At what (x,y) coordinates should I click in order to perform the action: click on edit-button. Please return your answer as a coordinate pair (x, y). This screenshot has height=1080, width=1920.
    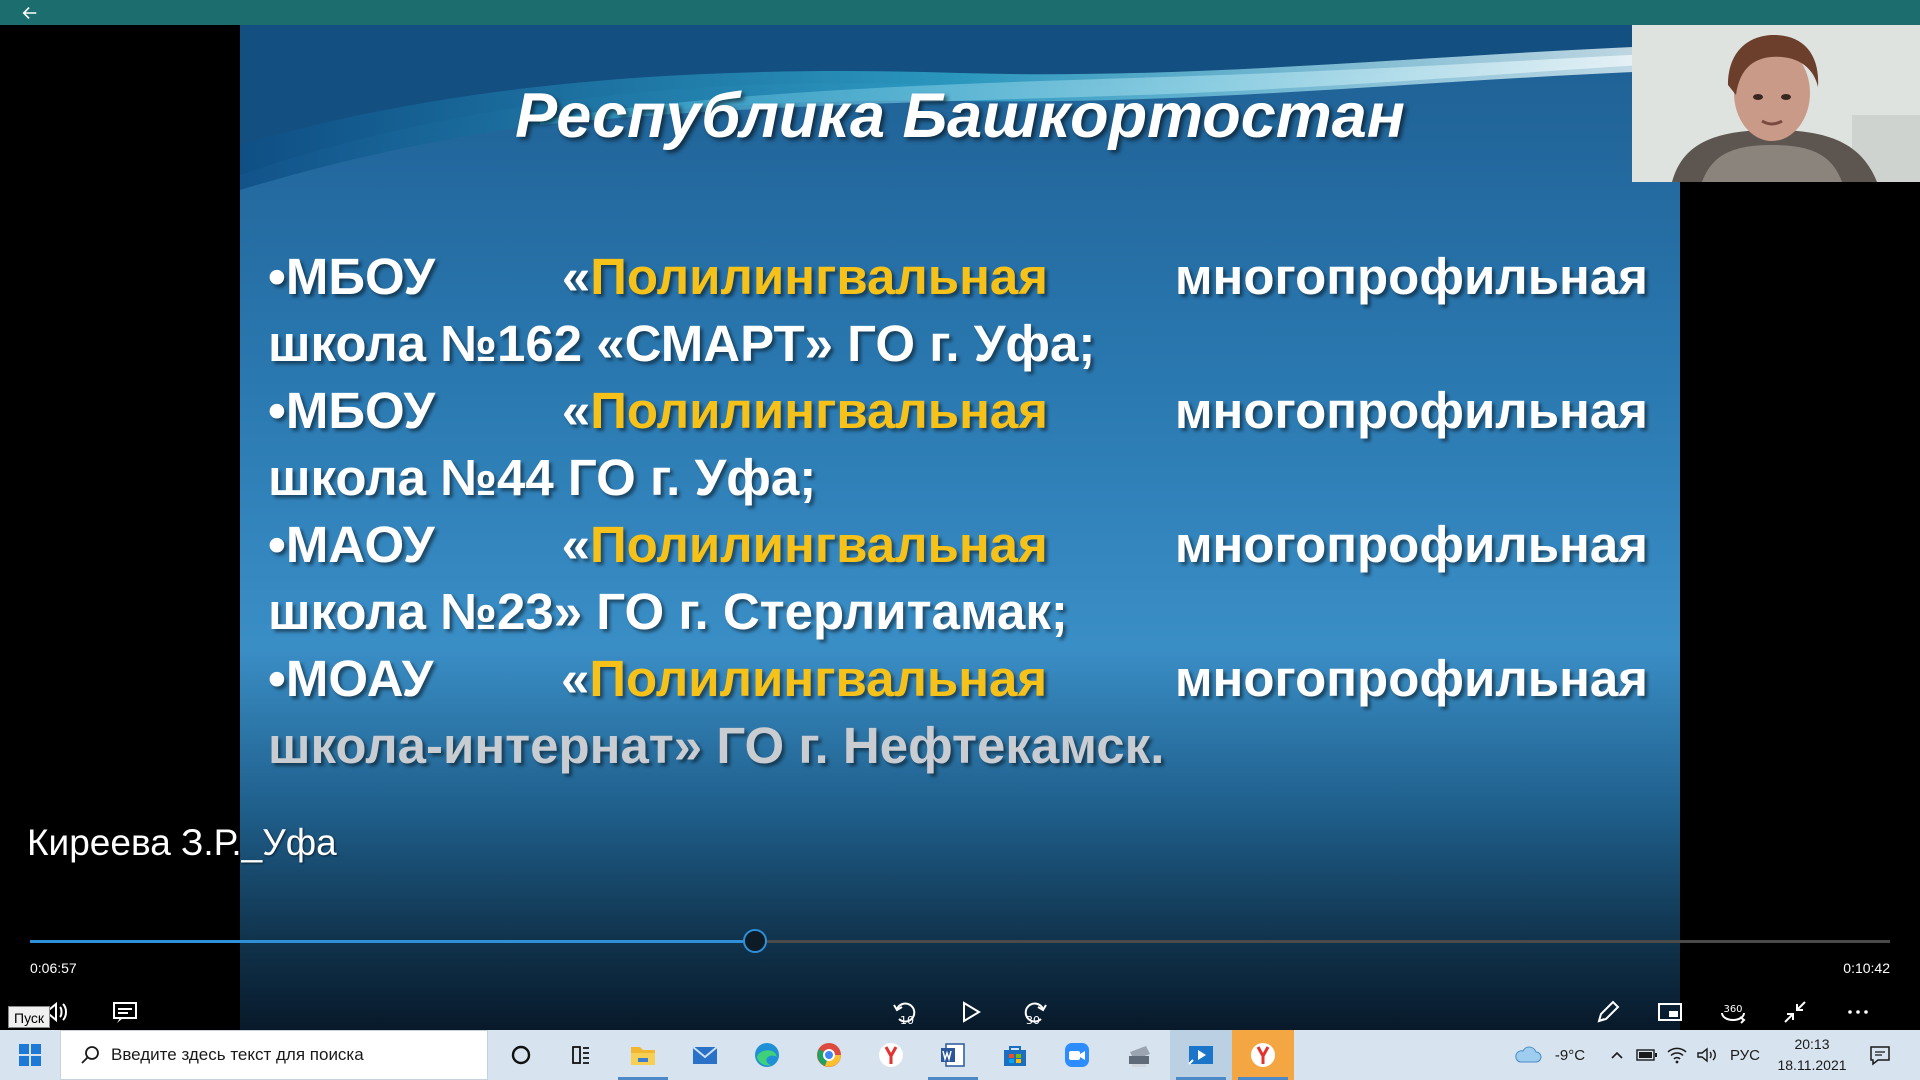
    Looking at the image, I should click on (1607, 1012).